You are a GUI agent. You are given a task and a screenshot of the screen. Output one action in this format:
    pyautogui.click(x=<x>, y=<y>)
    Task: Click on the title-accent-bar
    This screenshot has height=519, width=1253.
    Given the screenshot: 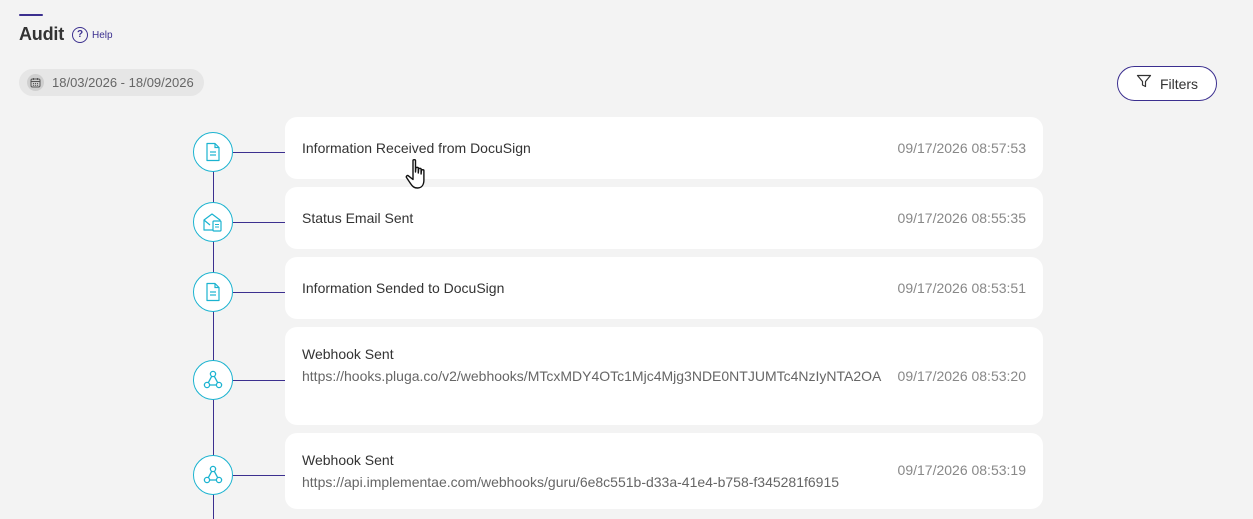 What is the action you would take?
    pyautogui.click(x=31, y=15)
    